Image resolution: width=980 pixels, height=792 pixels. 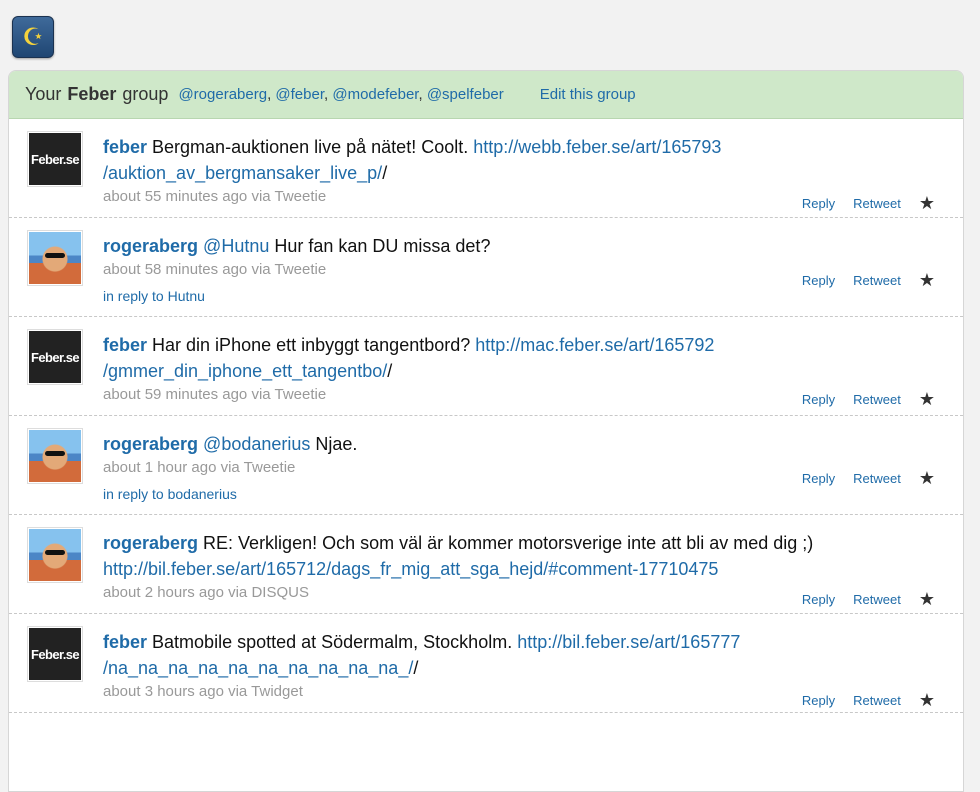 I want to click on mention-link: @Hutnu, so click(x=236, y=246).